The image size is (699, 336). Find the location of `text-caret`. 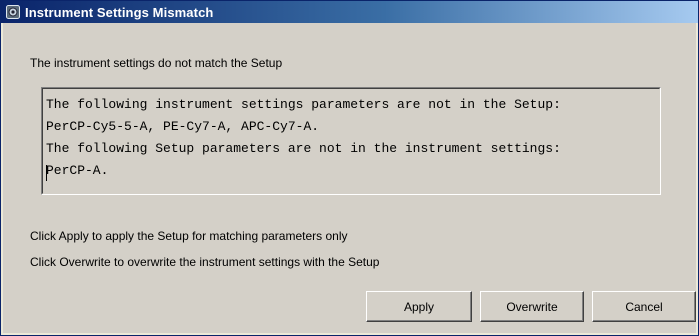

text-caret is located at coordinates (46, 173).